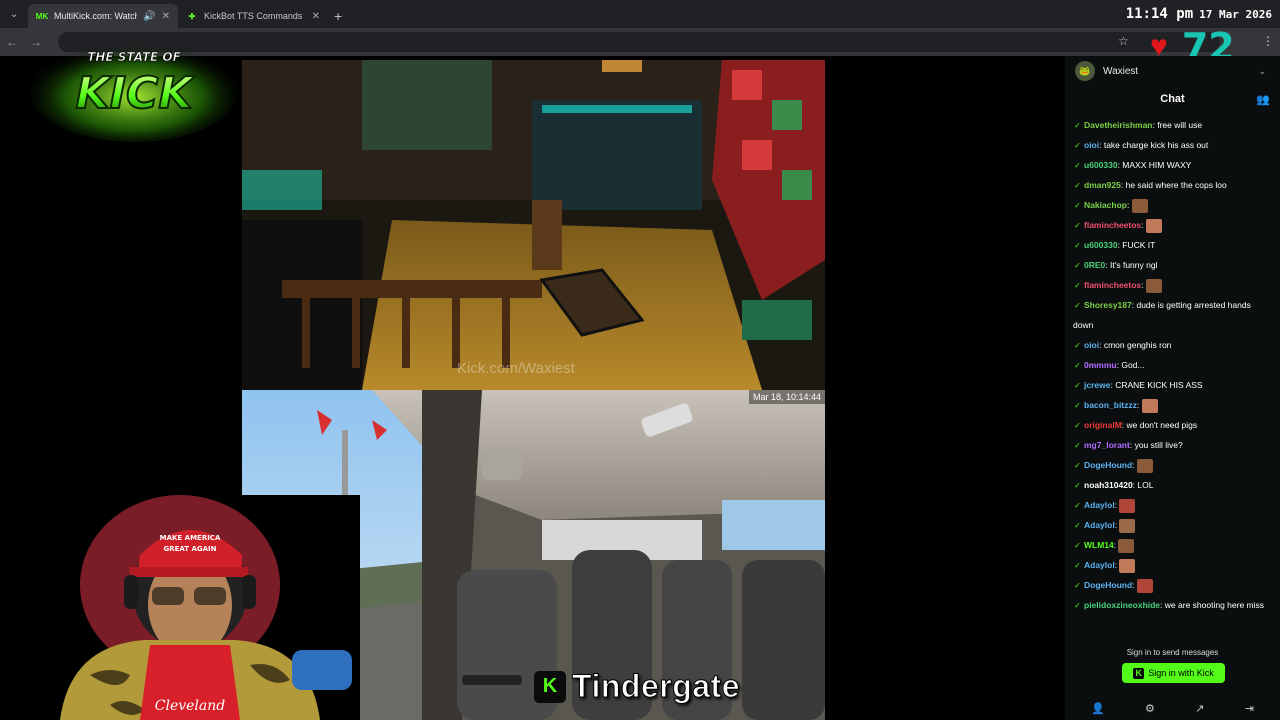  Describe the element at coordinates (1123, 41) in the screenshot. I see `bookmark-star-icon: ☆` at that location.